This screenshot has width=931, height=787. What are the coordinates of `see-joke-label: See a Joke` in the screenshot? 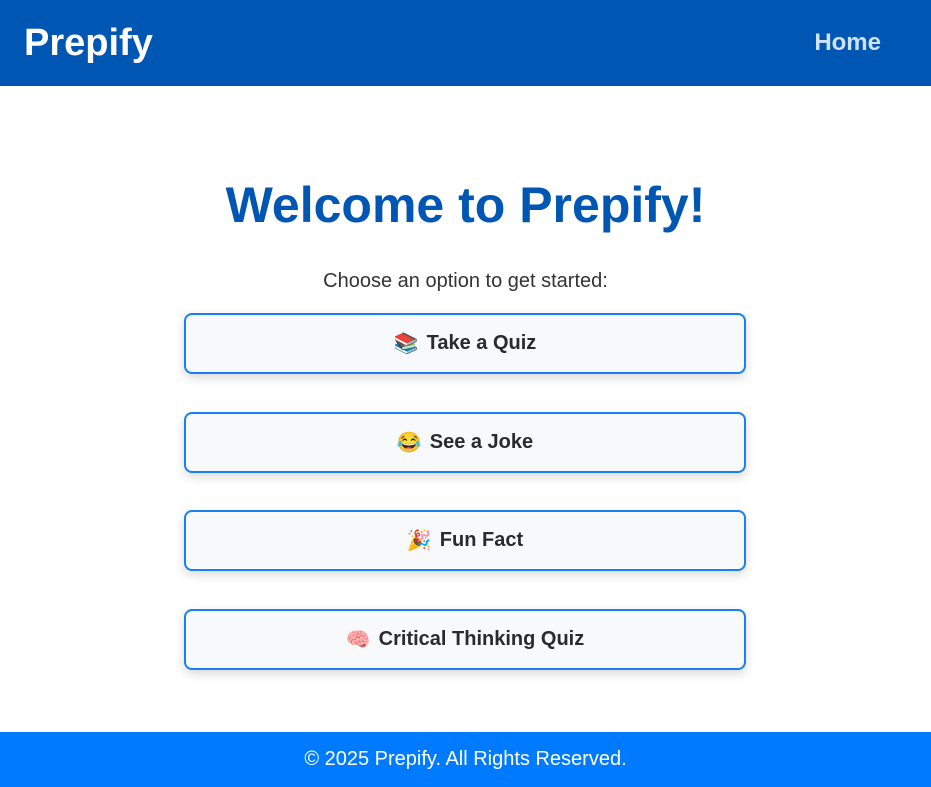 It's located at (481, 442).